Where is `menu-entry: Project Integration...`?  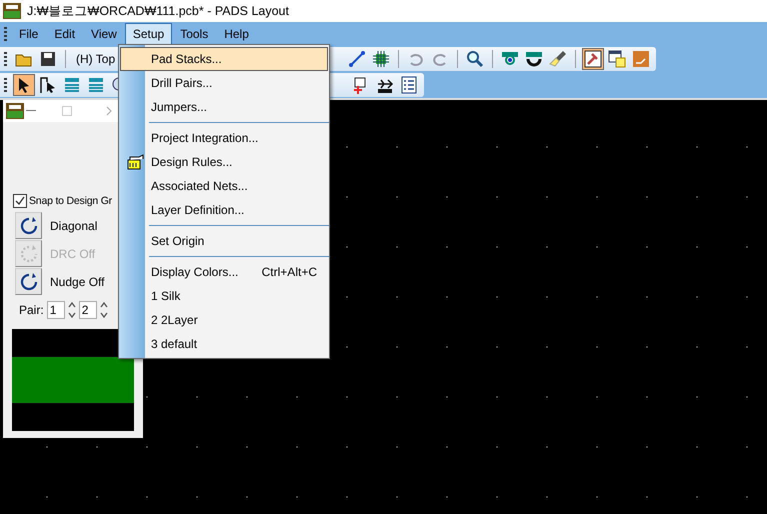 menu-entry: Project Integration... is located at coordinates (224, 138).